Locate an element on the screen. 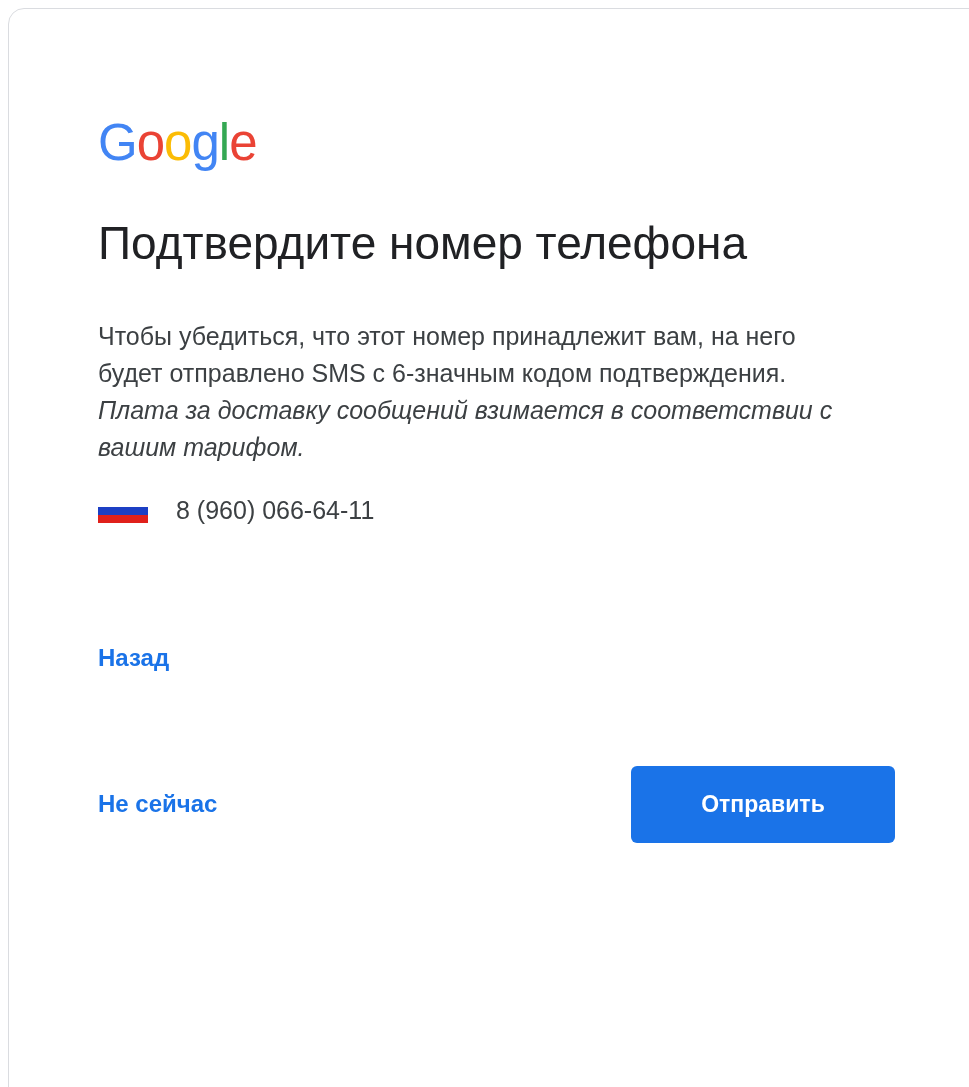 The height and width of the screenshot is (1087, 969). back-link: Назад is located at coordinates (134, 657).